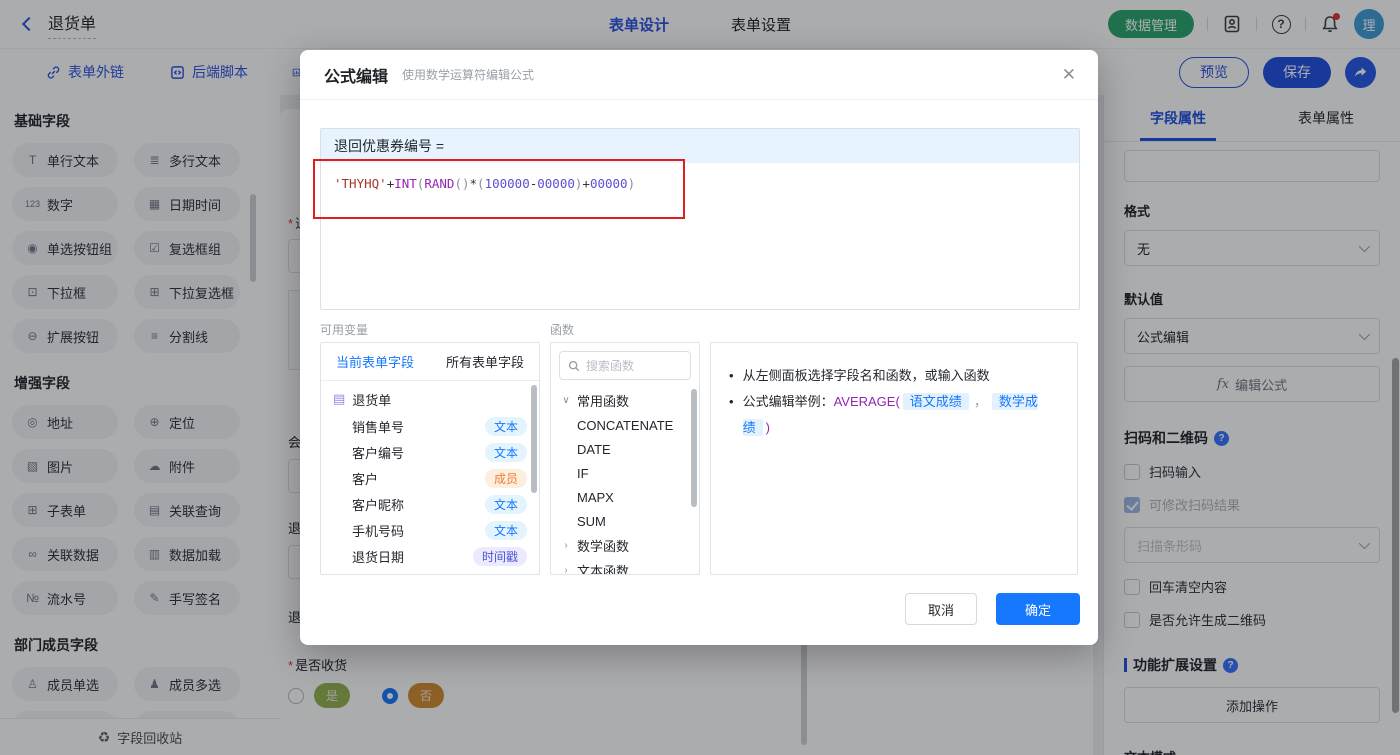 The image size is (1400, 755). I want to click on variable-row: 退货日期 时间戳, so click(430, 556).